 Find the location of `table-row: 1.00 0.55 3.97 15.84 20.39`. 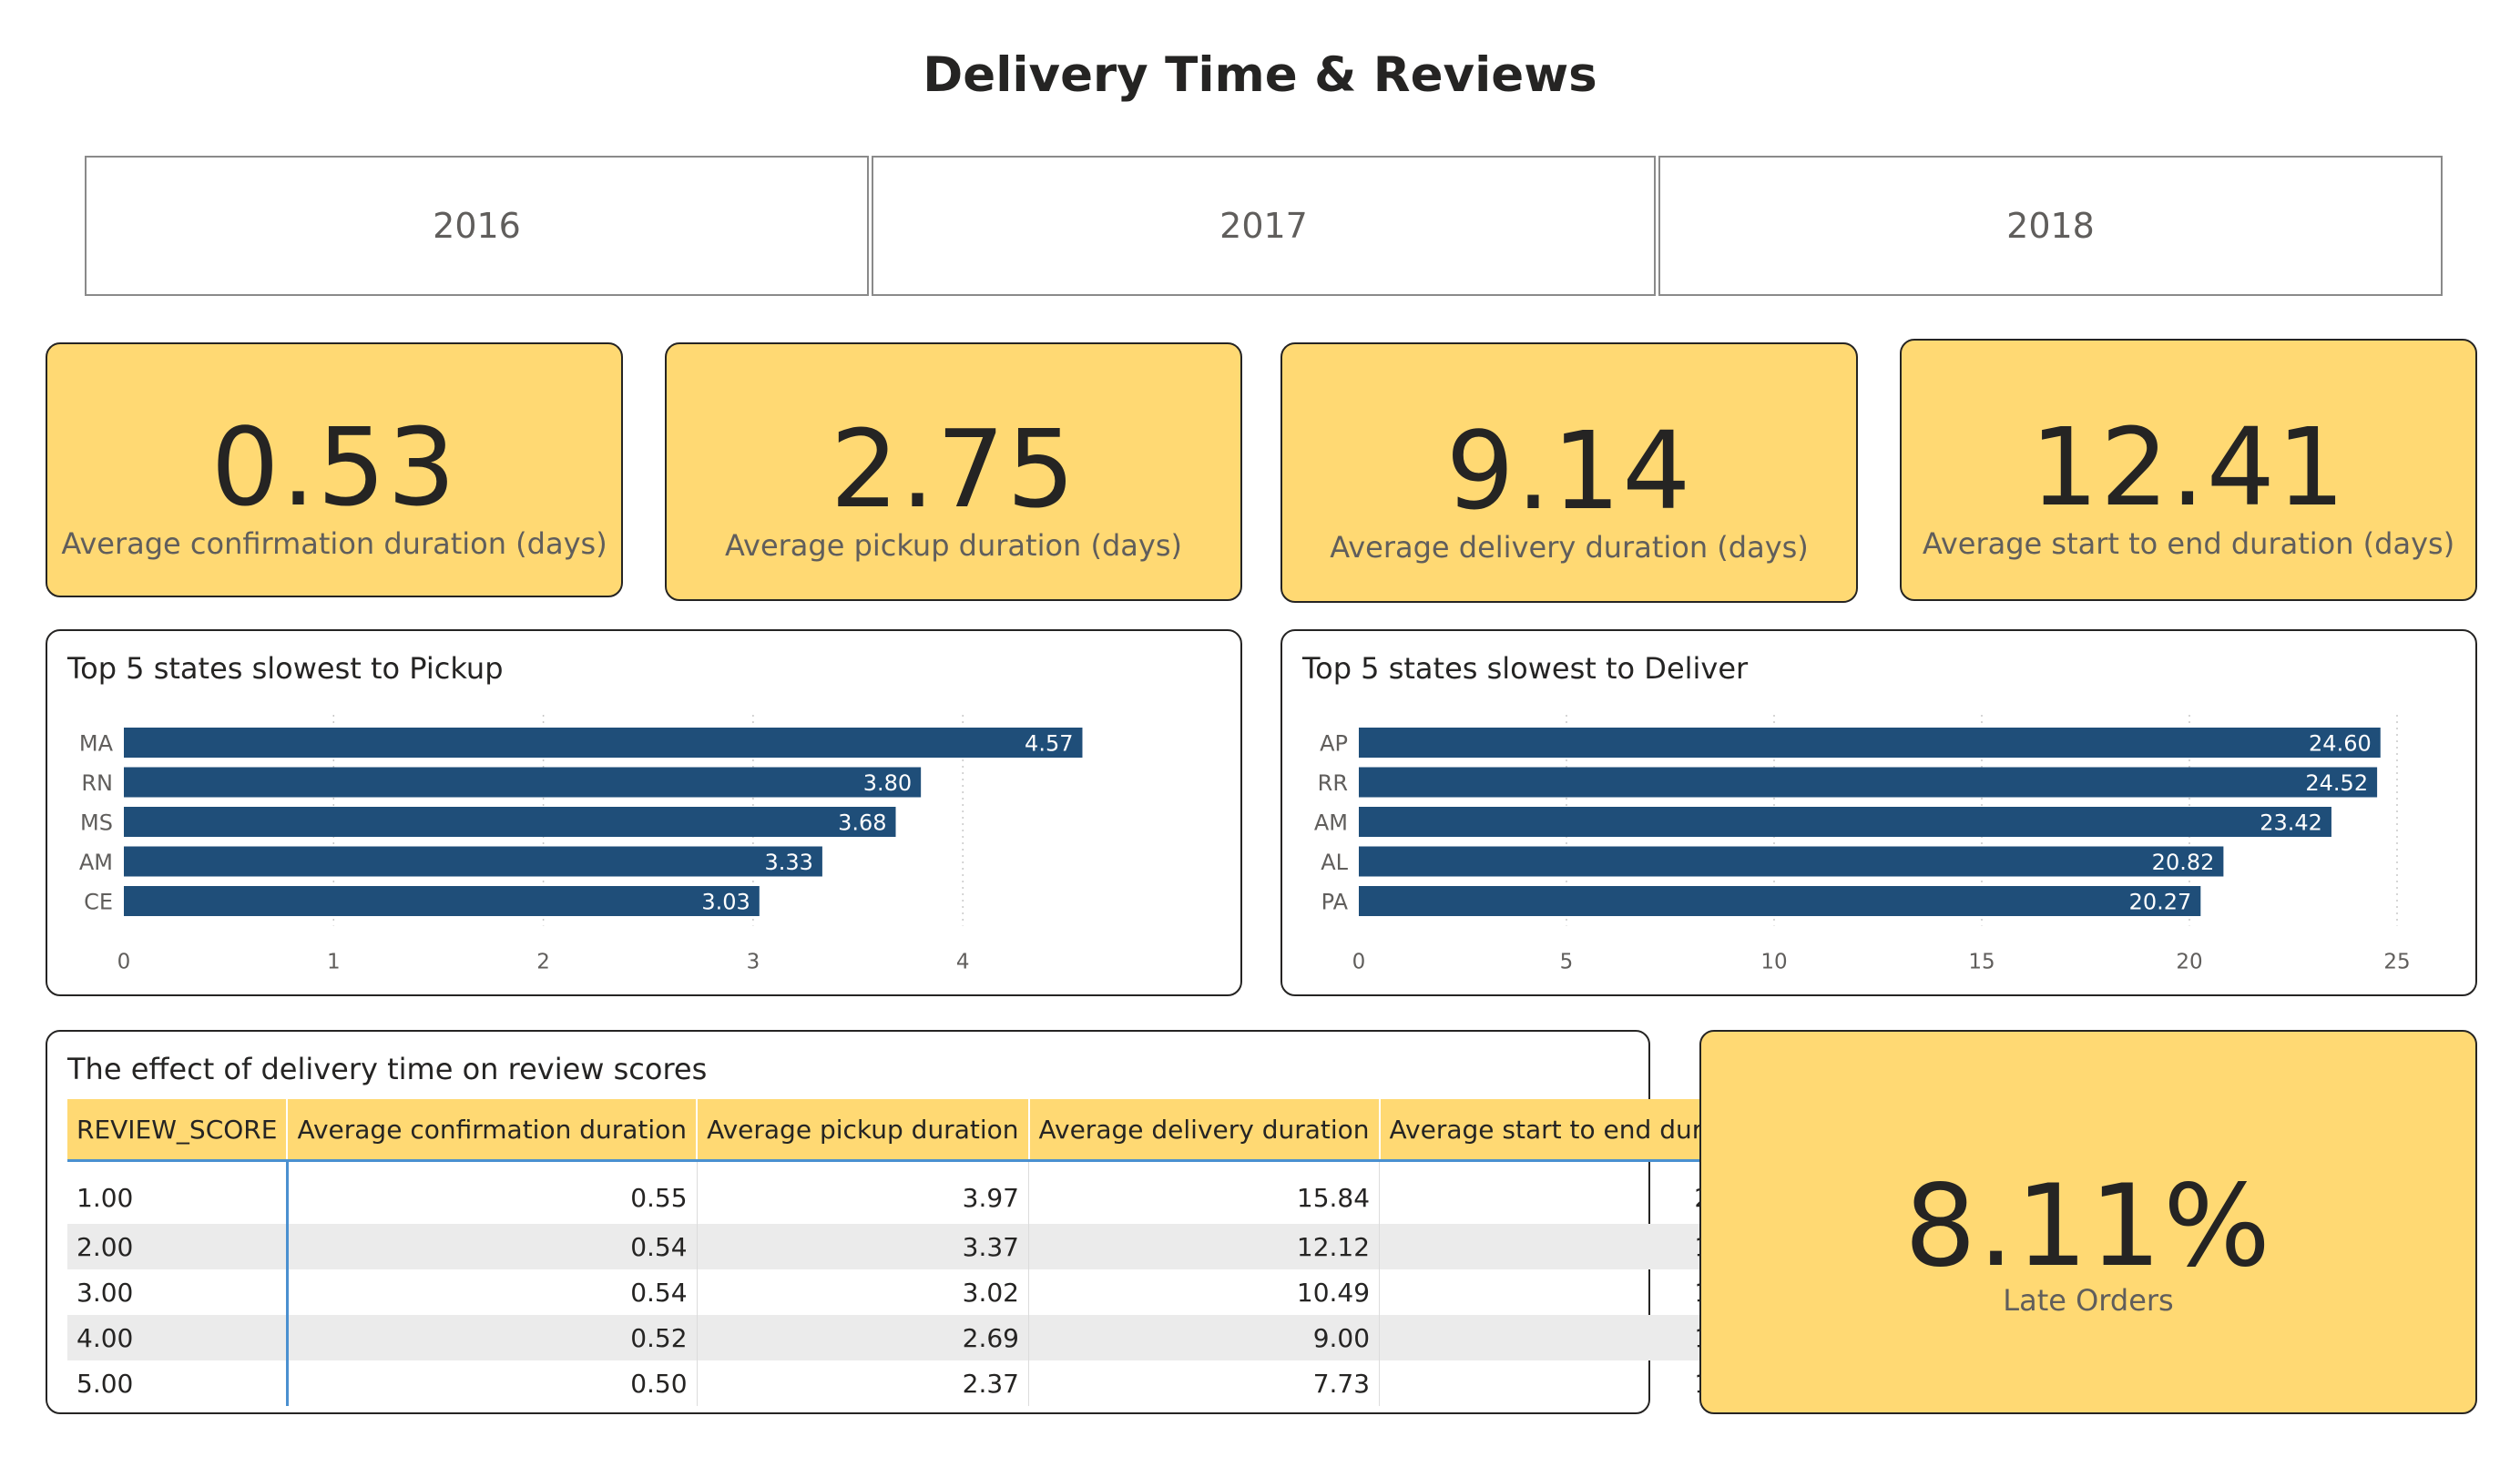

table-row: 1.00 0.55 3.97 15.84 20.39 is located at coordinates (922, 1192).